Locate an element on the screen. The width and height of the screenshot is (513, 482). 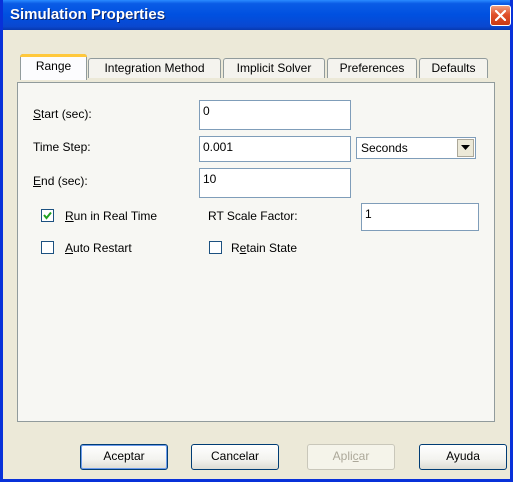
close-icon is located at coordinates (500, 15).